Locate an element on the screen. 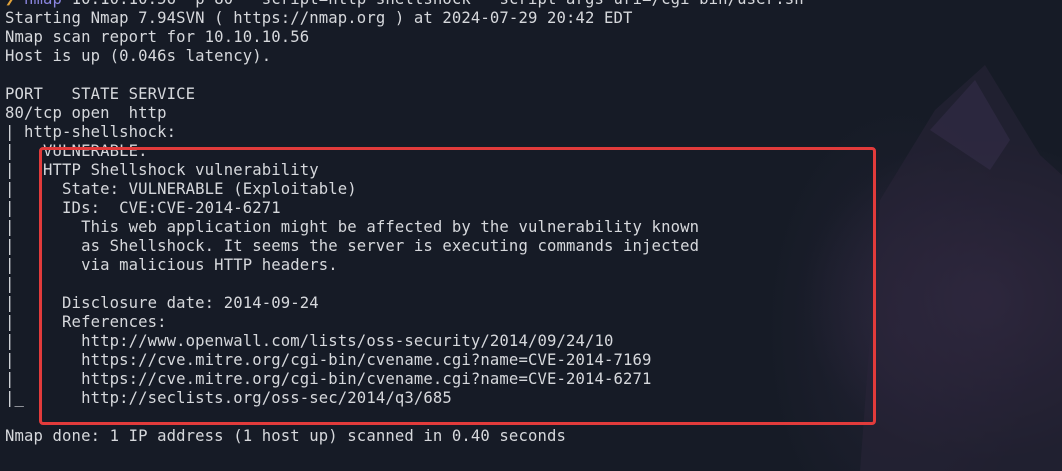  prompt-arrow-icon: ❯ is located at coordinates (10, 4).